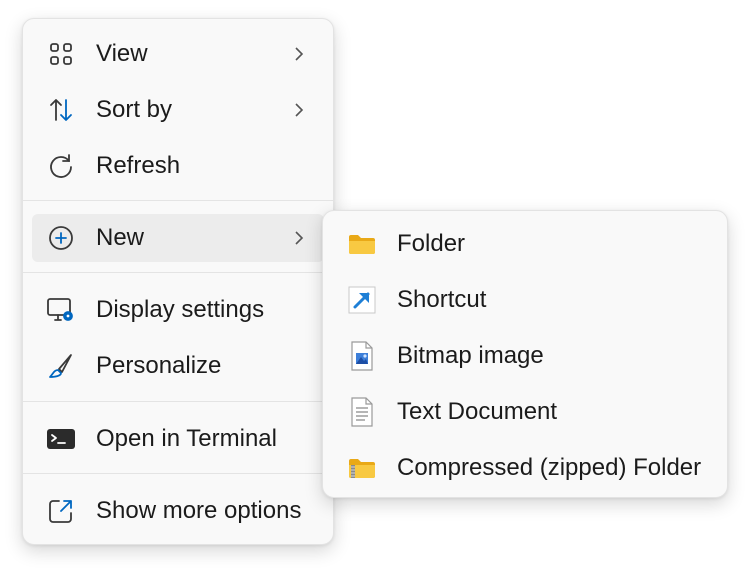 This screenshot has width=756, height=577. What do you see at coordinates (159, 365) in the screenshot?
I see `menu-item-label: Personalize` at bounding box center [159, 365].